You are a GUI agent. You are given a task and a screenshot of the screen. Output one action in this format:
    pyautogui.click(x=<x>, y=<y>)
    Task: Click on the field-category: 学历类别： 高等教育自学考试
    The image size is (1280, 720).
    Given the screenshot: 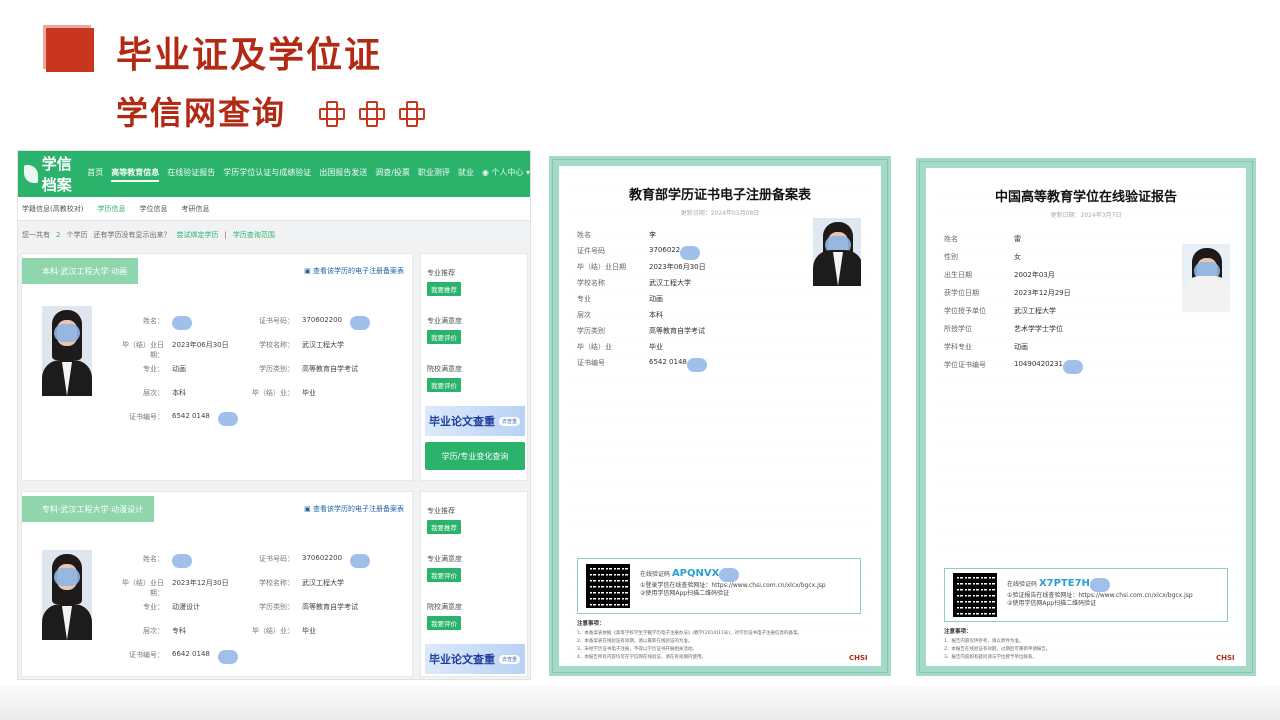 What is the action you would take?
    pyautogui.click(x=300, y=369)
    